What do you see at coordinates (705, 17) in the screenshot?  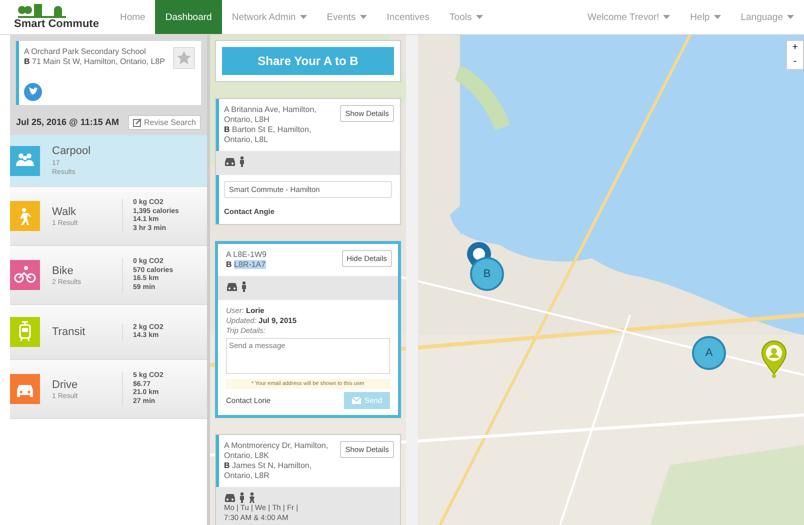 I see `nav-link: Help` at bounding box center [705, 17].